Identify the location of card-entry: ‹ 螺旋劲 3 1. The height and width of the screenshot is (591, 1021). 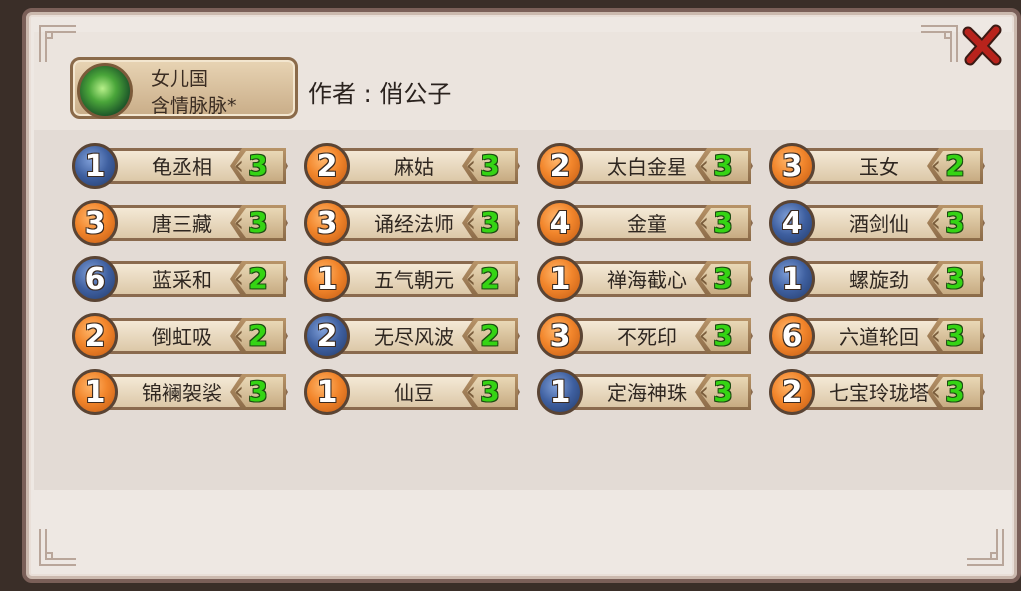
(879, 279).